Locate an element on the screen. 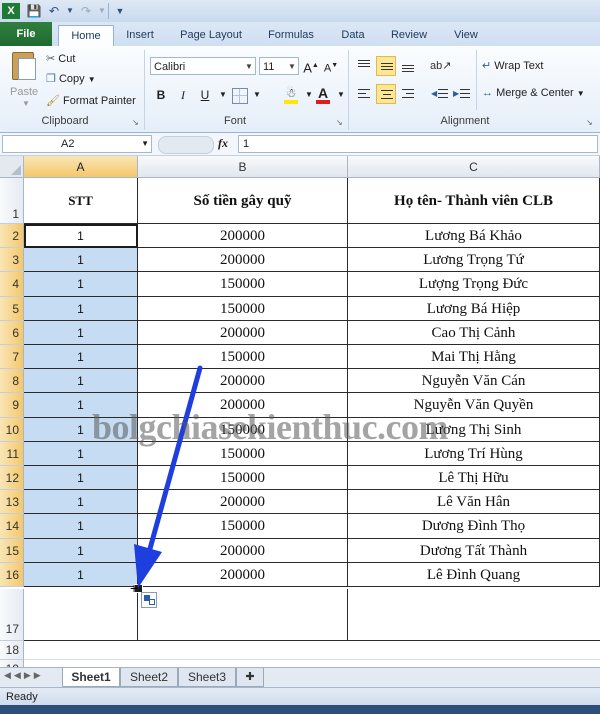 The image size is (600, 714). middle-align-icon is located at coordinates (386, 66).